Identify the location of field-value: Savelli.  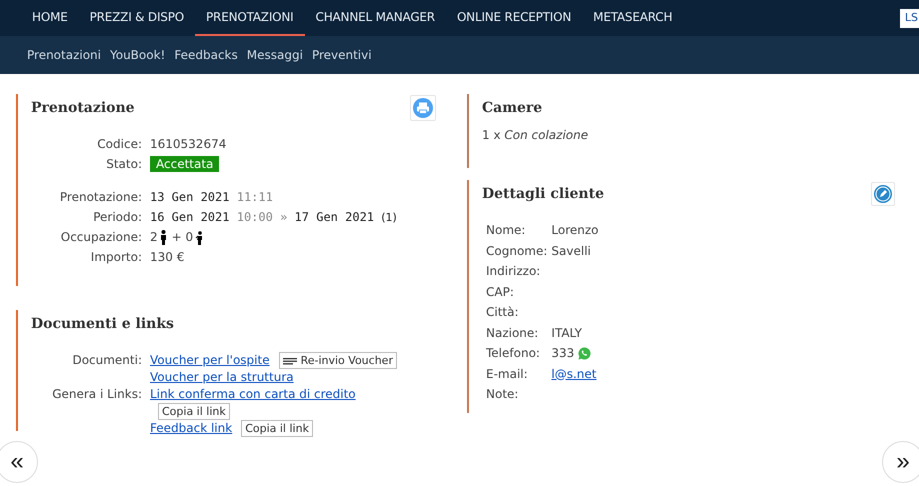
(571, 250).